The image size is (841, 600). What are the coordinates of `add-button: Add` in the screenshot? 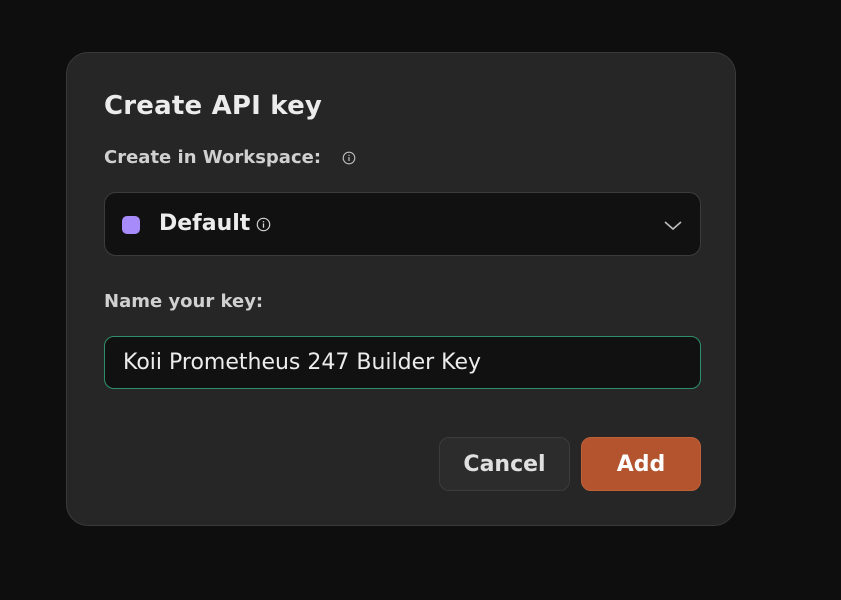 It's located at (641, 464).